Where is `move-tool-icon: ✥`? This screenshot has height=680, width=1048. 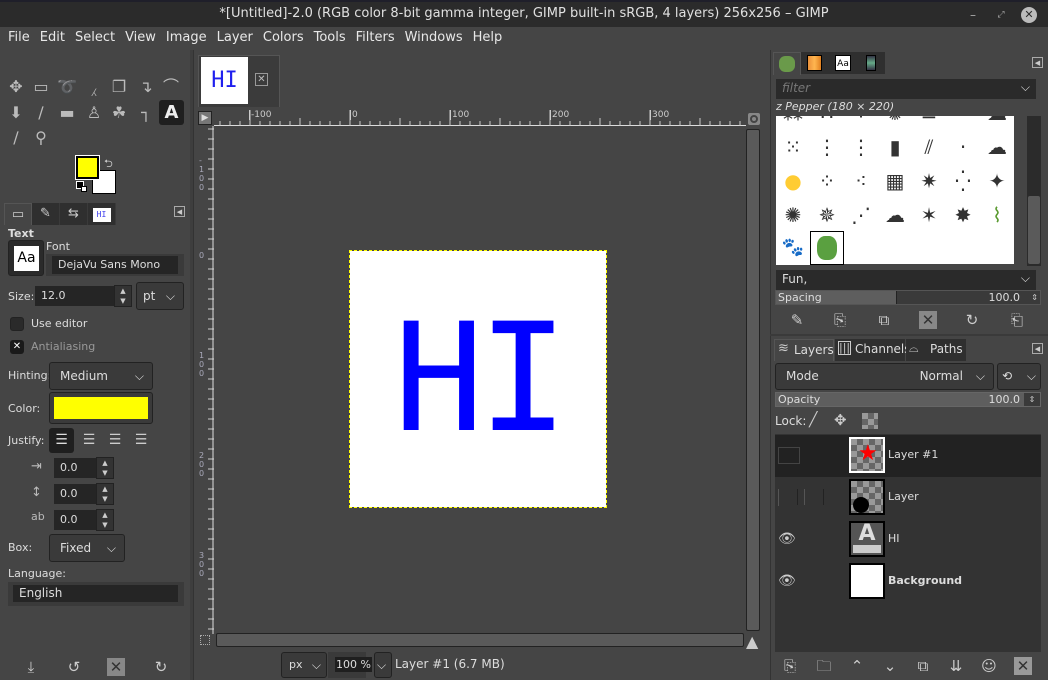
move-tool-icon: ✥ is located at coordinates (16, 87).